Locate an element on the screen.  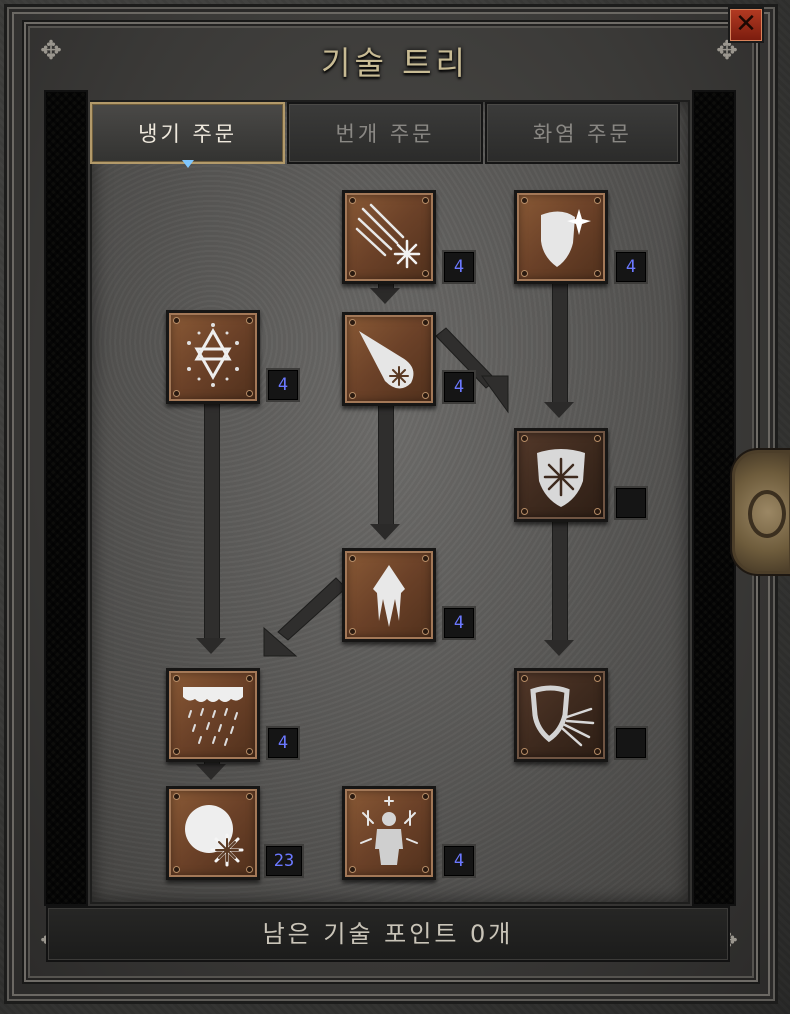
blizzard-icon is located at coordinates (213, 716).